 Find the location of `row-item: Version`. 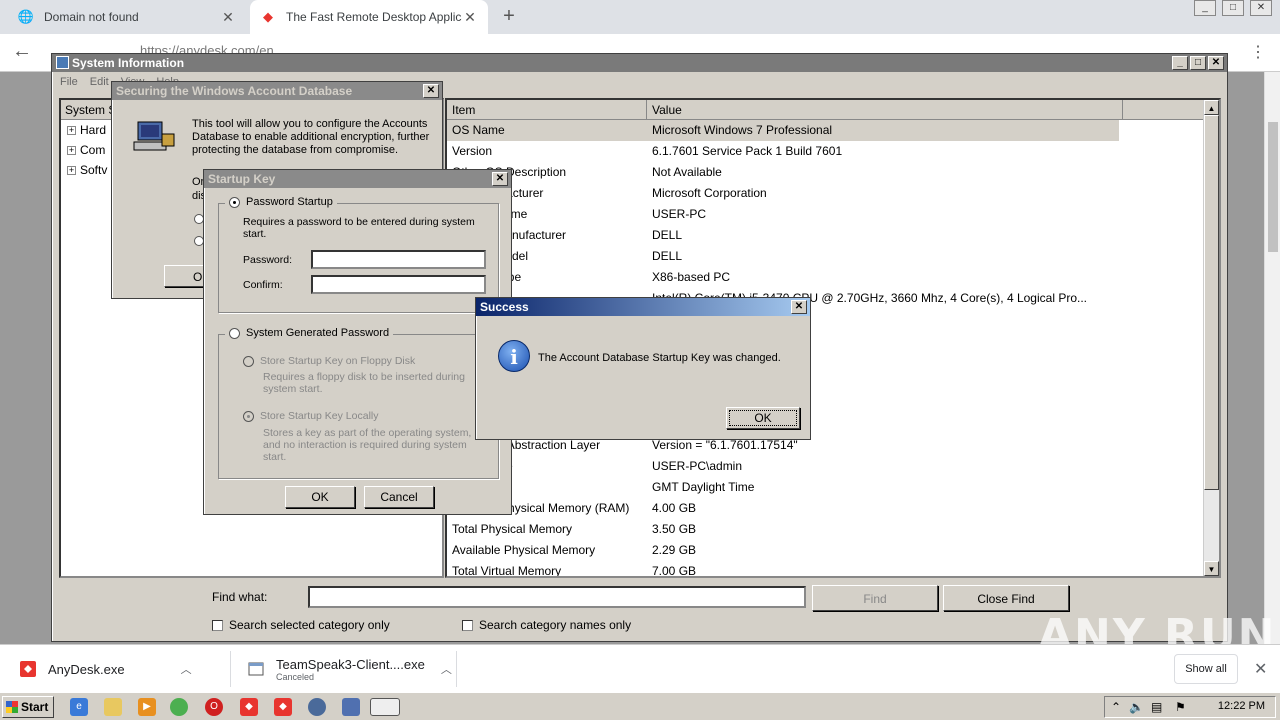

row-item: Version is located at coordinates (472, 151).